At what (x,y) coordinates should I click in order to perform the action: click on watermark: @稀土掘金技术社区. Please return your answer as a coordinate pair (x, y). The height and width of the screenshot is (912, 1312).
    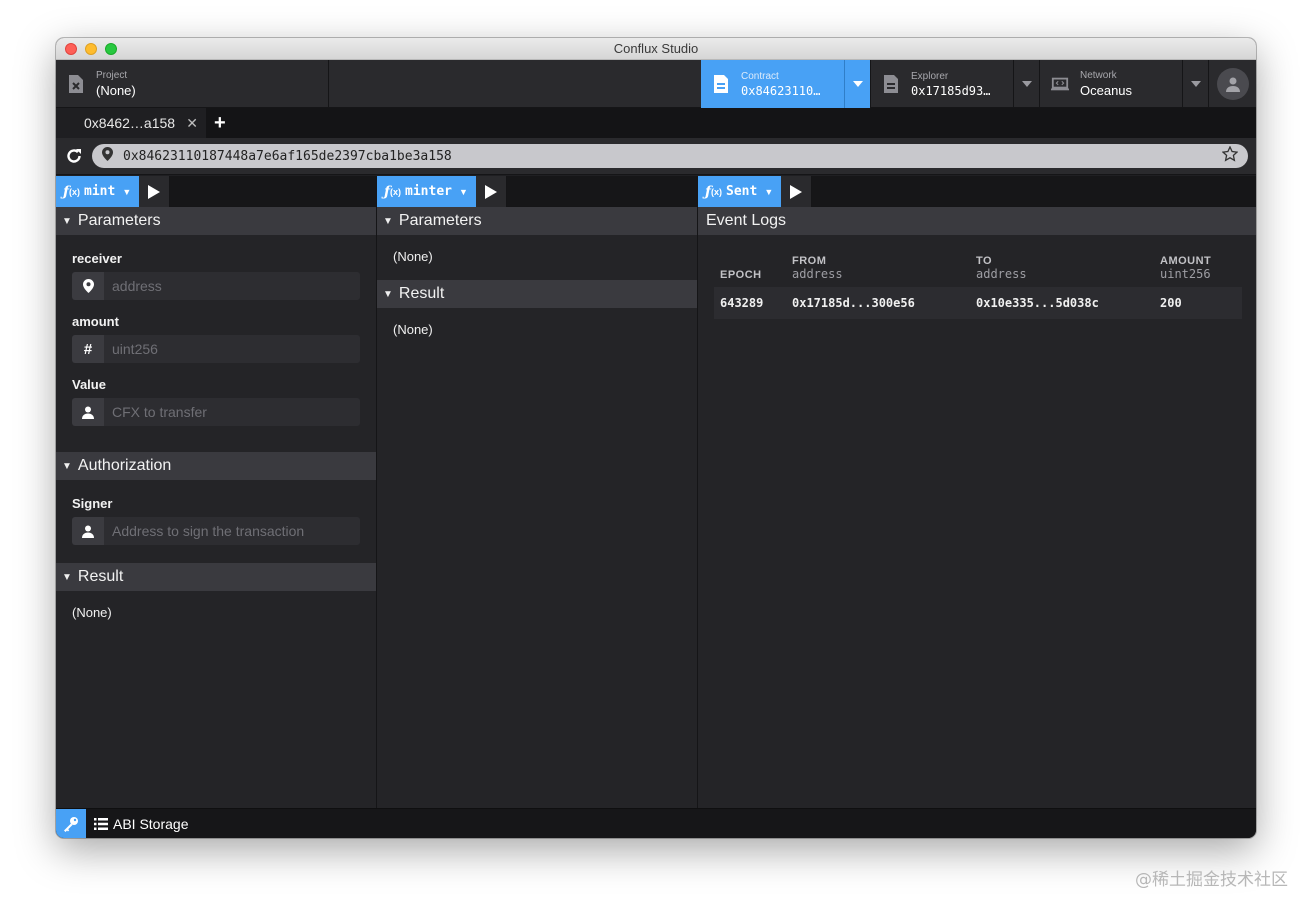
    Looking at the image, I should click on (1211, 880).